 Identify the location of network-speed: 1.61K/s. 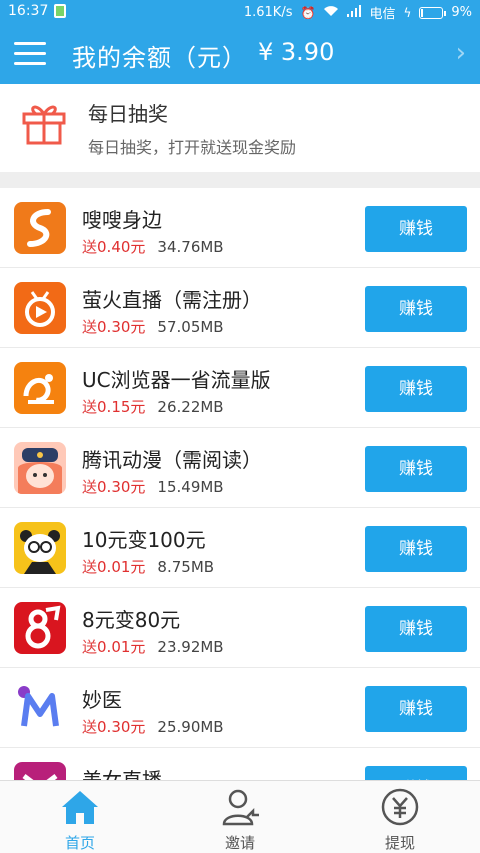
(268, 12).